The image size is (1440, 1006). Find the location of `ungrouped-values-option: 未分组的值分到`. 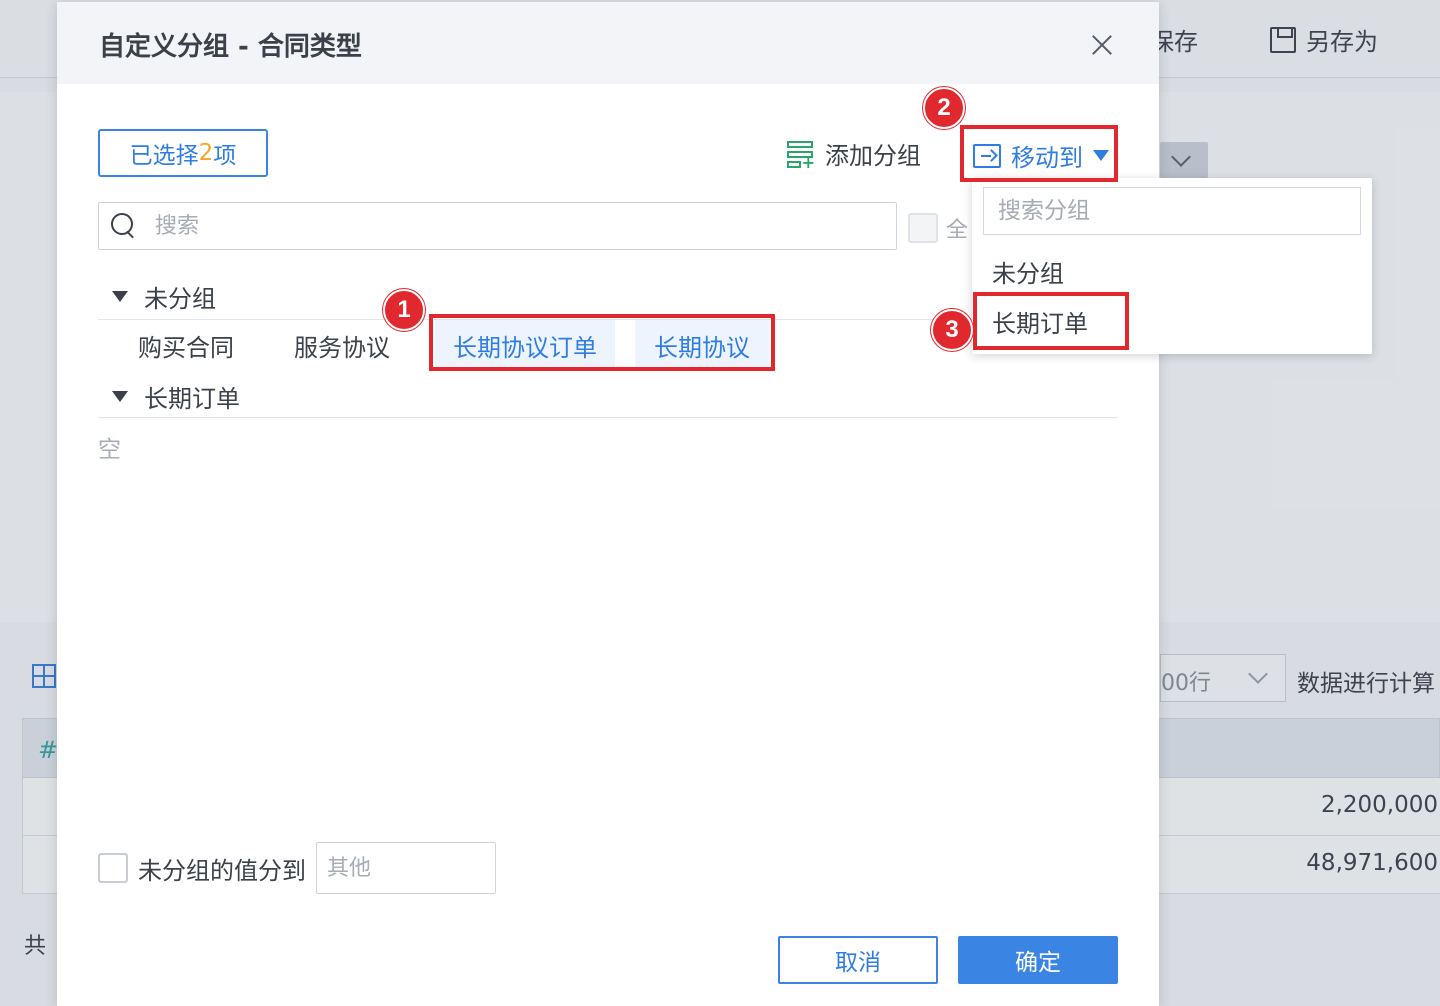

ungrouped-values-option: 未分组的值分到 is located at coordinates (297, 868).